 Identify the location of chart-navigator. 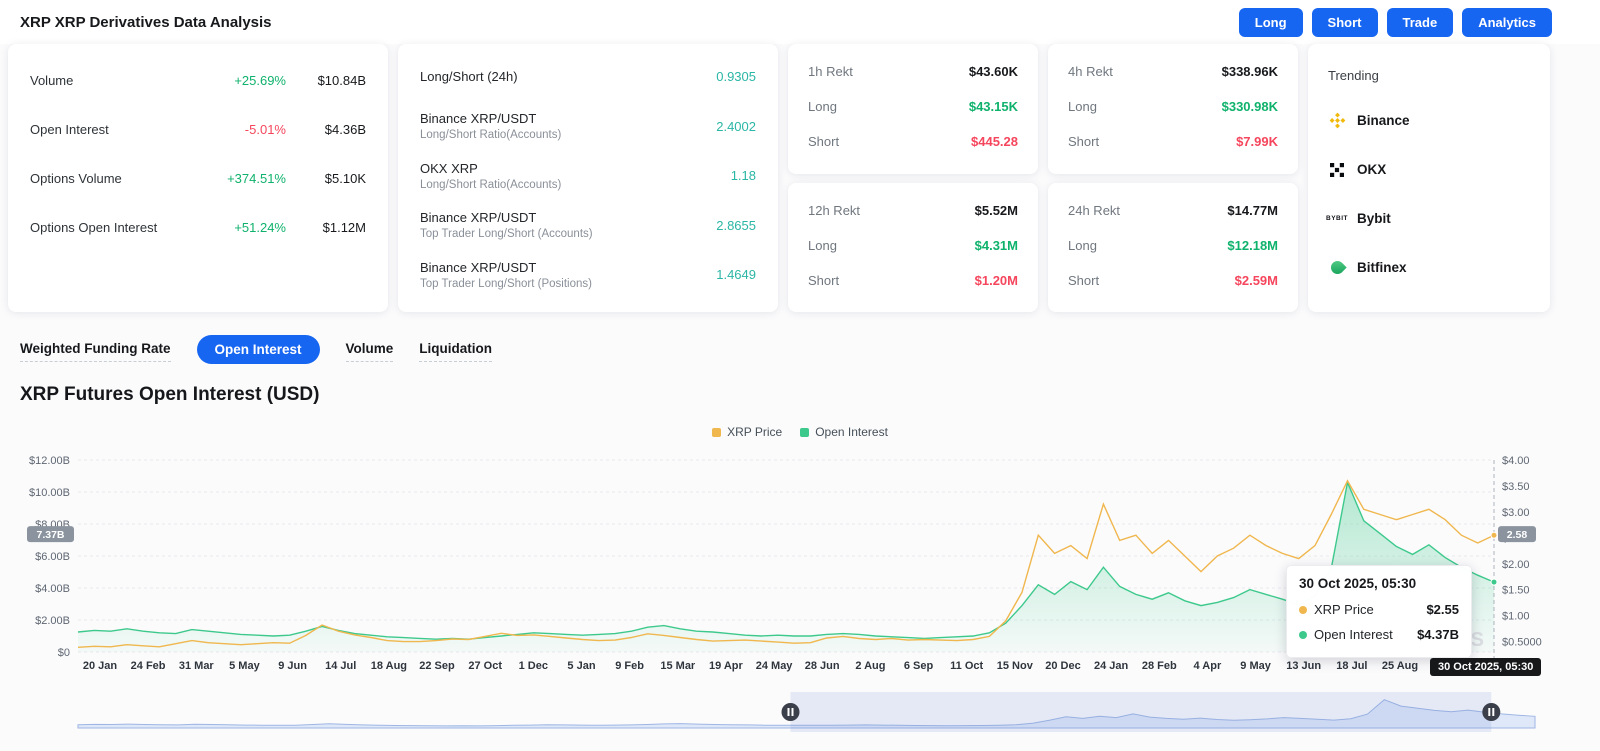
(800, 712).